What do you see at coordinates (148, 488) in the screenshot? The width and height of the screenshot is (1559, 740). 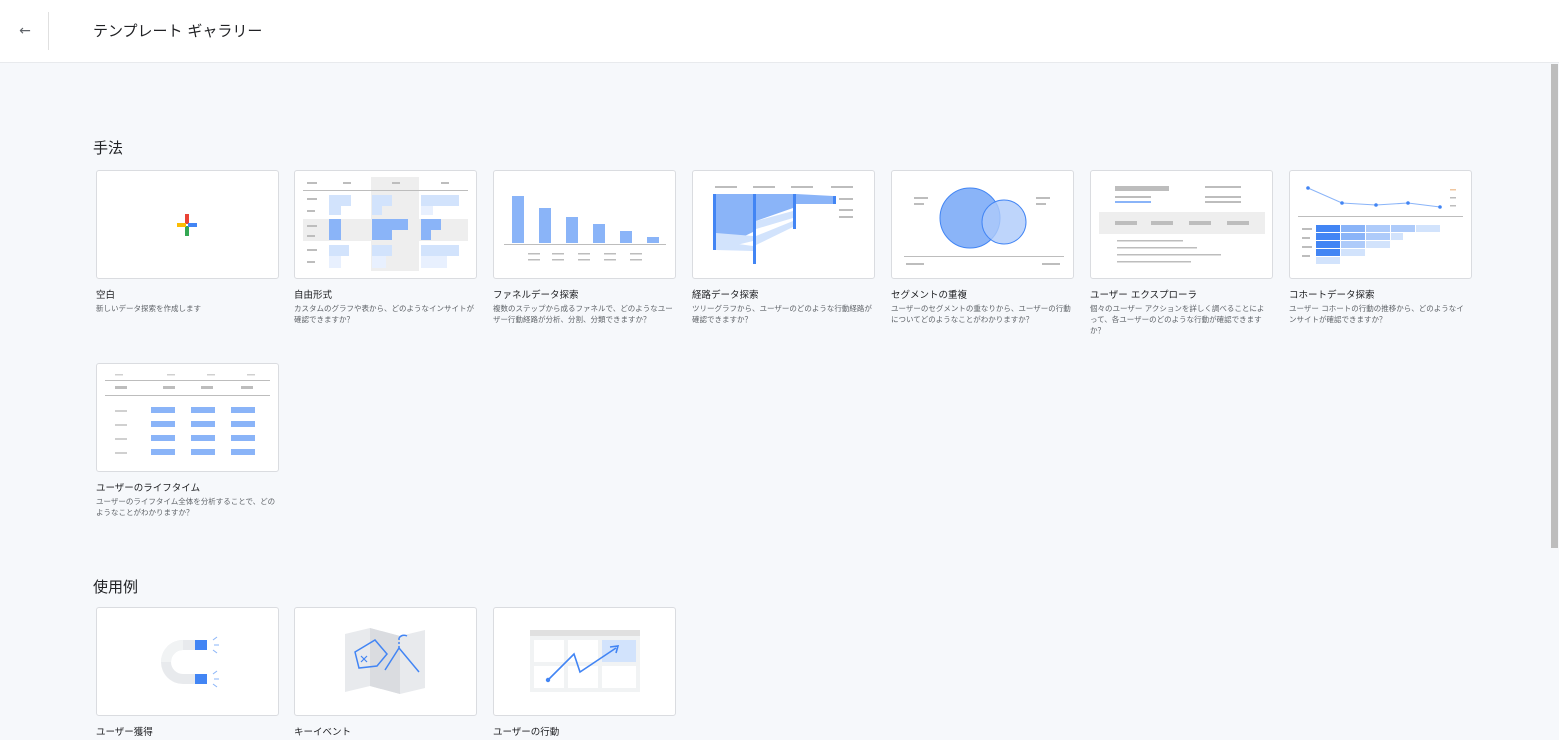 I see `card-title: ユーザーのライフタイム` at bounding box center [148, 488].